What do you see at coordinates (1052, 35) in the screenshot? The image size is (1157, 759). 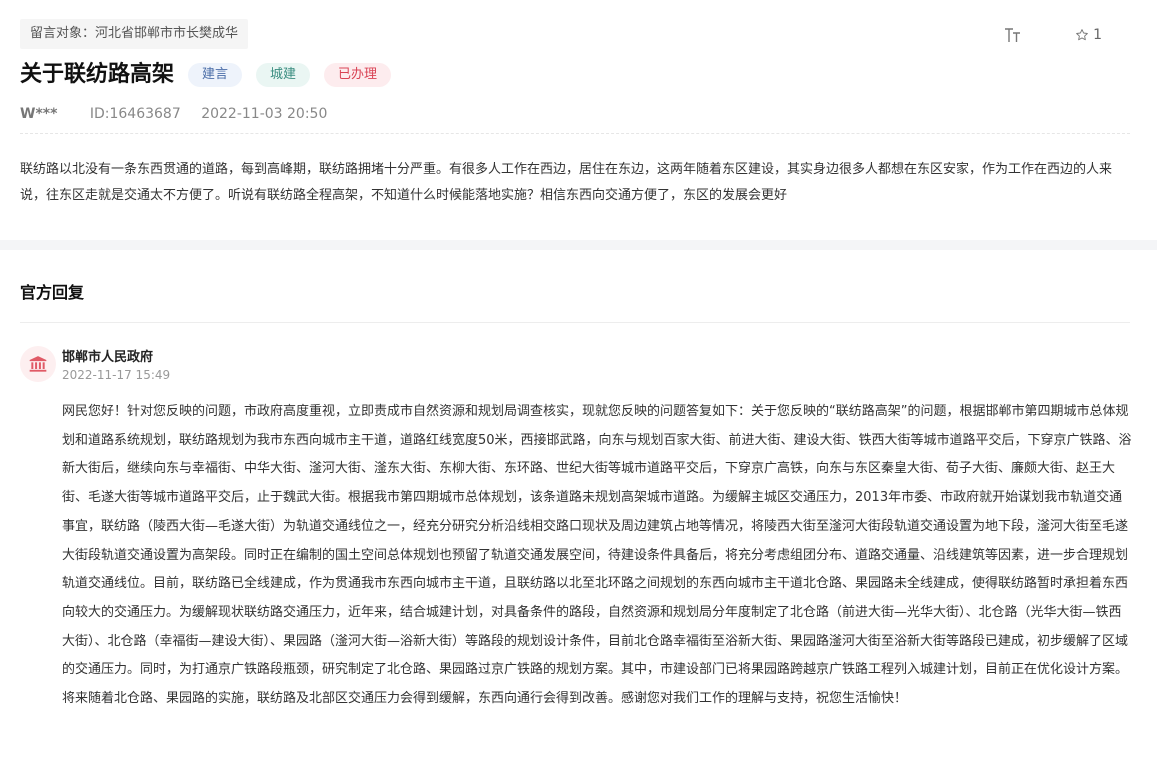 I see `toolbar: 1` at bounding box center [1052, 35].